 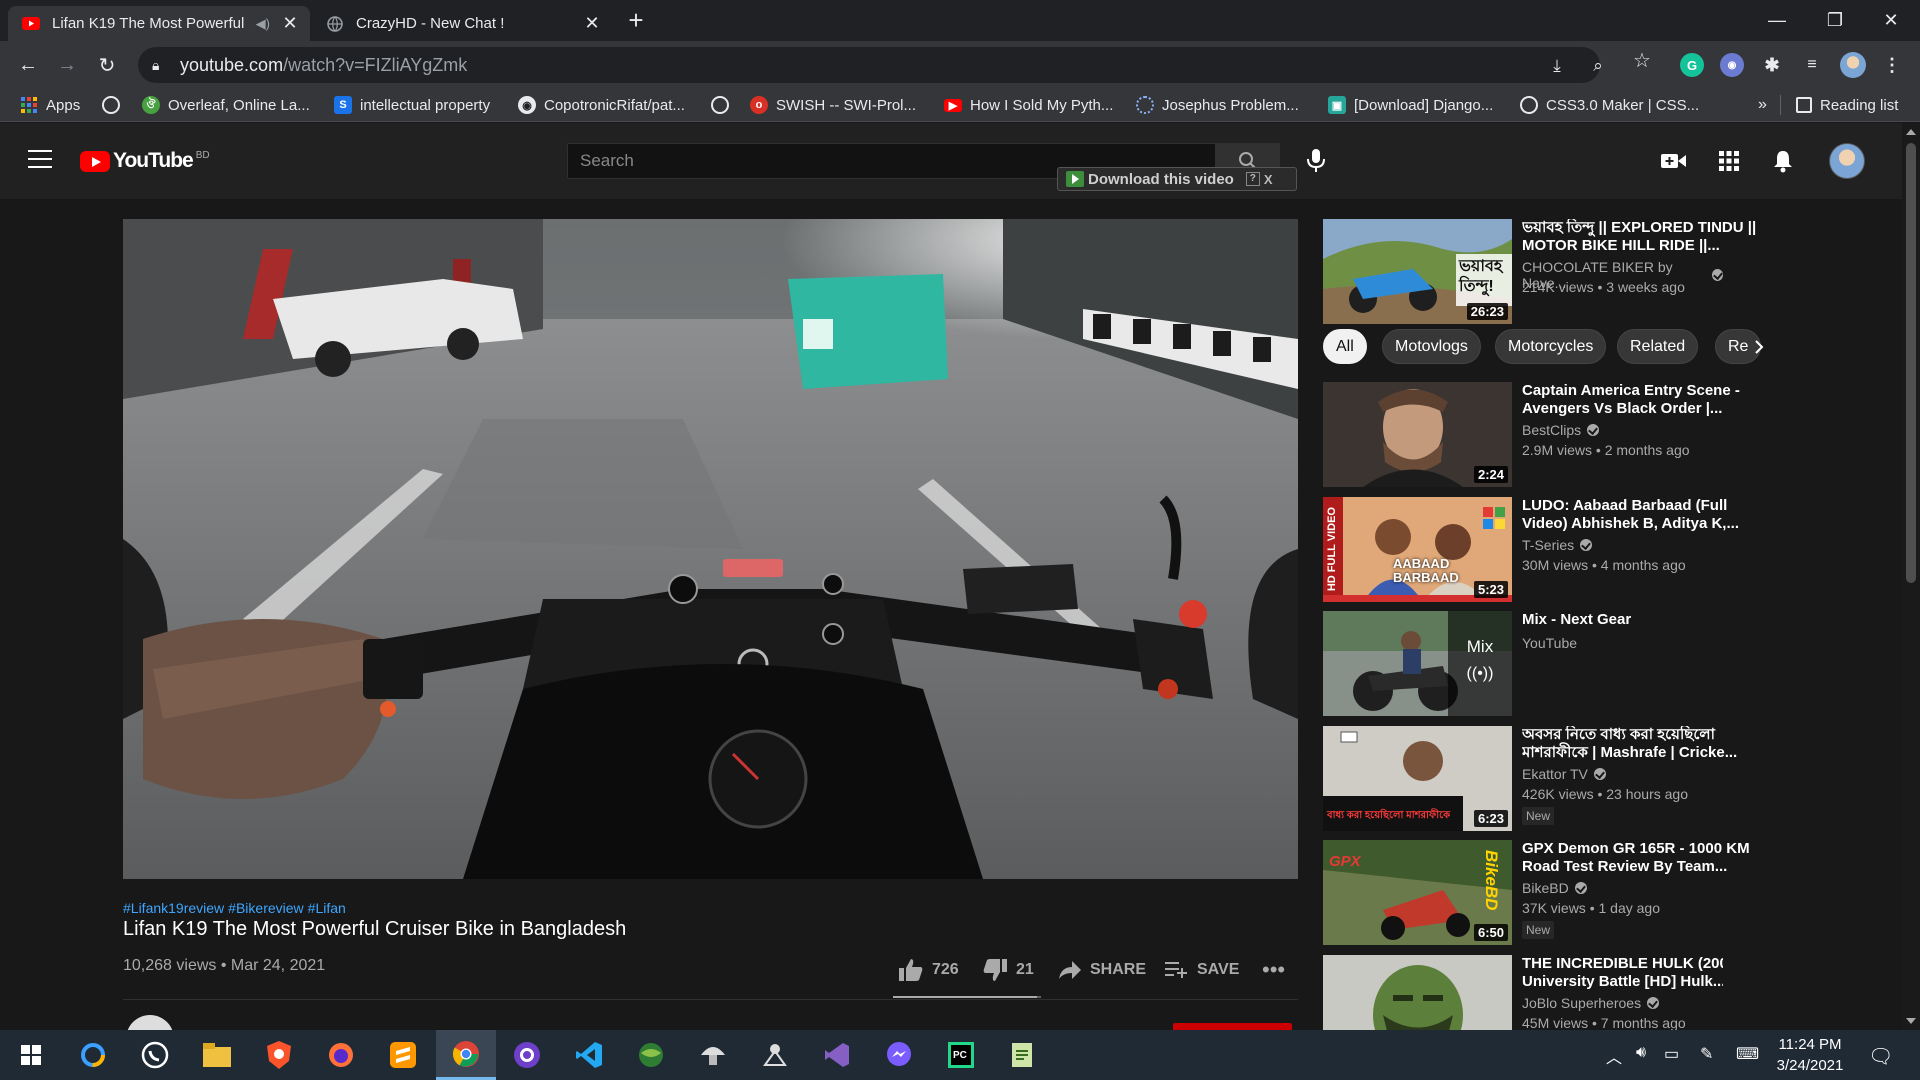 I want to click on video-thumbnail: ভয়াবহ তিন্দু! 26:23, so click(x=1417, y=271).